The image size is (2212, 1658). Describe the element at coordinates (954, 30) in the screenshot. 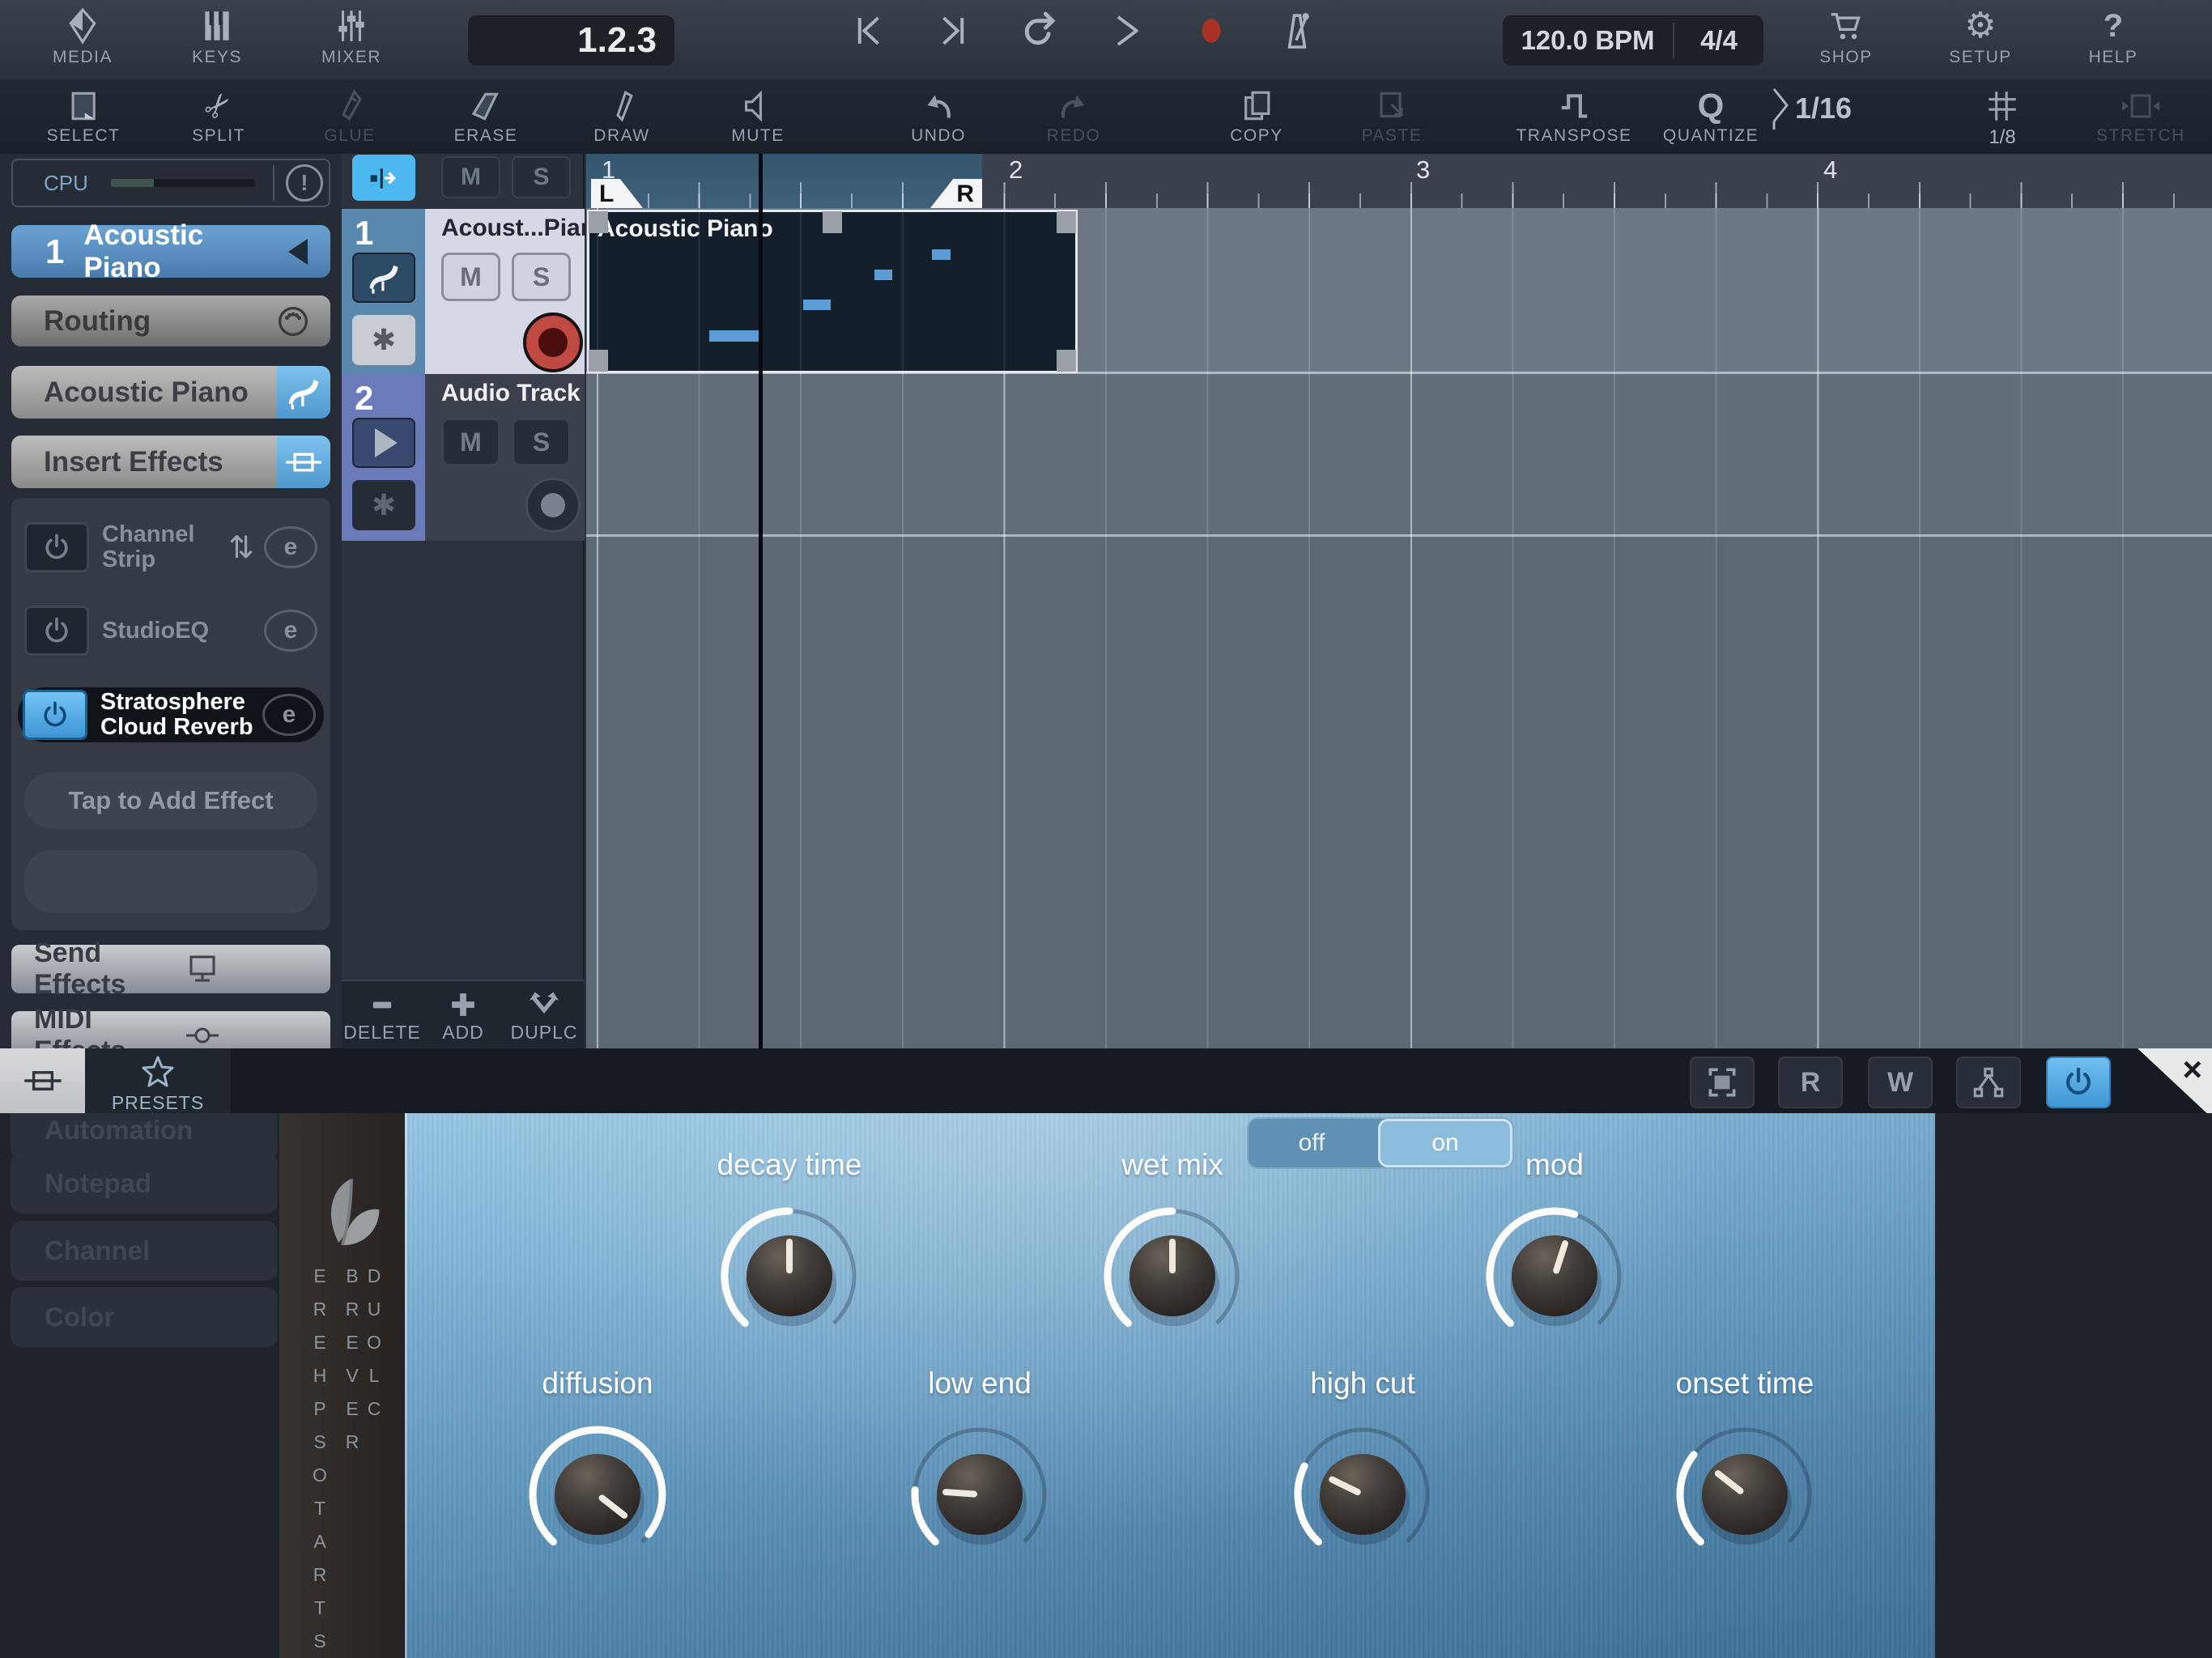

I see `skip-end-button` at that location.